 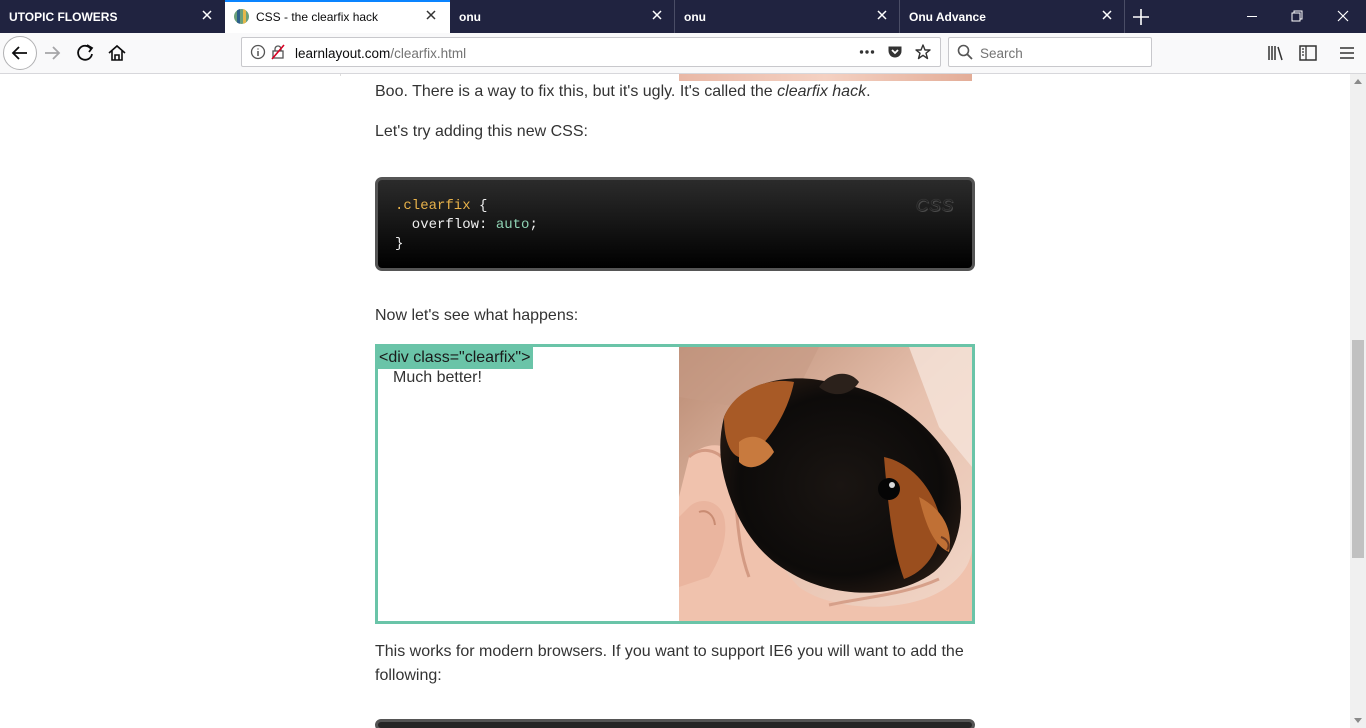 What do you see at coordinates (591, 52) in the screenshot?
I see `address-bar: learnlayout.com/clearfix.html` at bounding box center [591, 52].